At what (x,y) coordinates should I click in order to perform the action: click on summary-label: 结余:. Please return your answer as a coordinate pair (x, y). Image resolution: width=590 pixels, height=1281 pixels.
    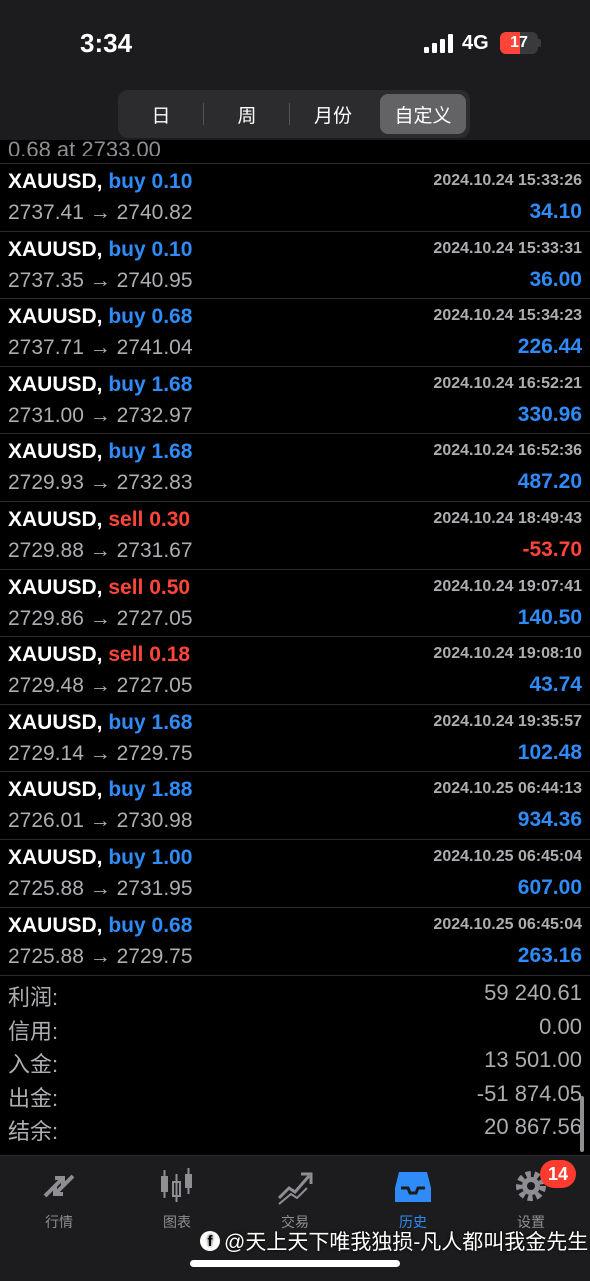
    Looking at the image, I should click on (33, 1132).